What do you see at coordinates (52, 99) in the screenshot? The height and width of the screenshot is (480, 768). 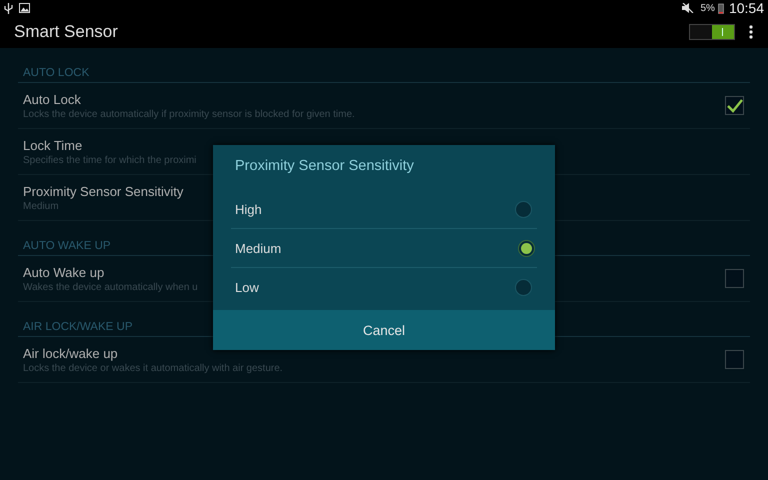 I see `setting-title: Auto Lock` at bounding box center [52, 99].